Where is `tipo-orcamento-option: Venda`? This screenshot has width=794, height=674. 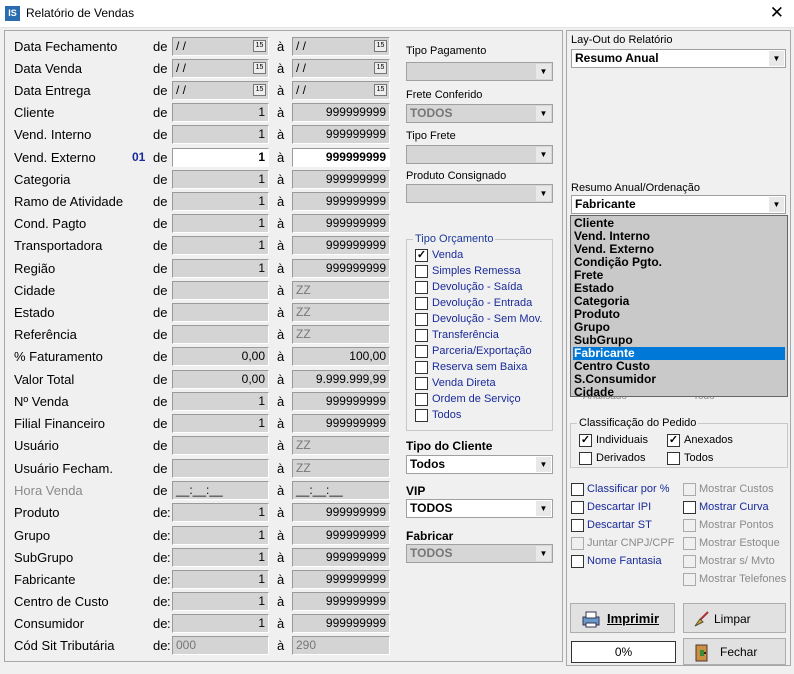
tipo-orcamento-option: Venda is located at coordinates (447, 255).